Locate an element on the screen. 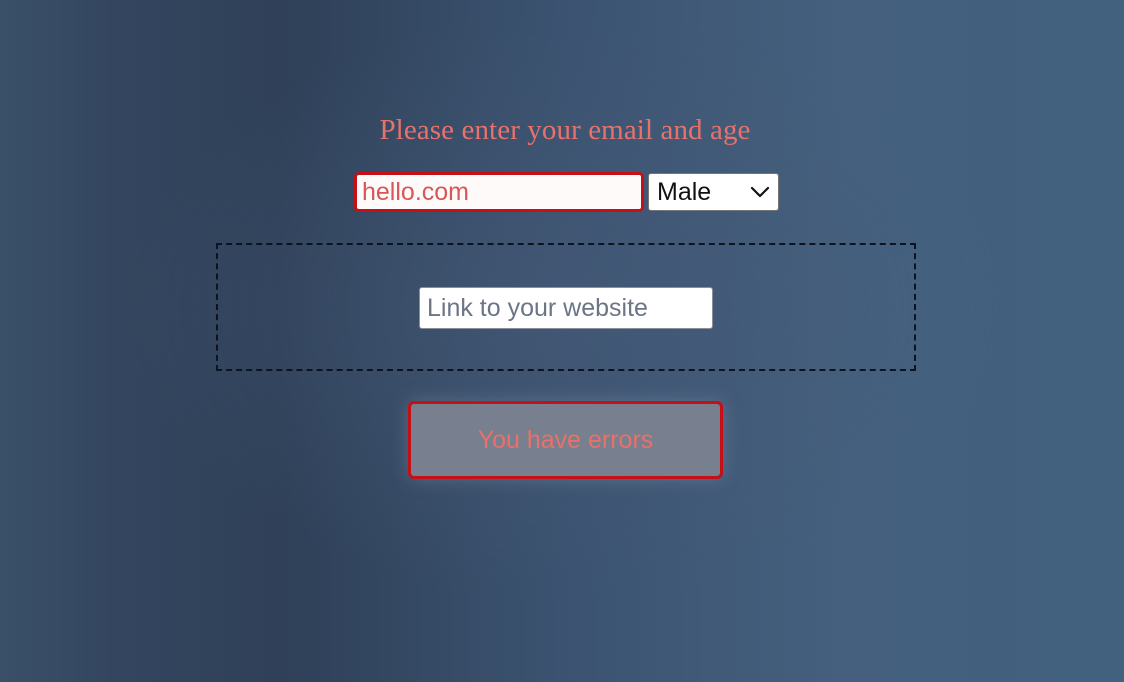  submit-button: You have errors is located at coordinates (565, 440).